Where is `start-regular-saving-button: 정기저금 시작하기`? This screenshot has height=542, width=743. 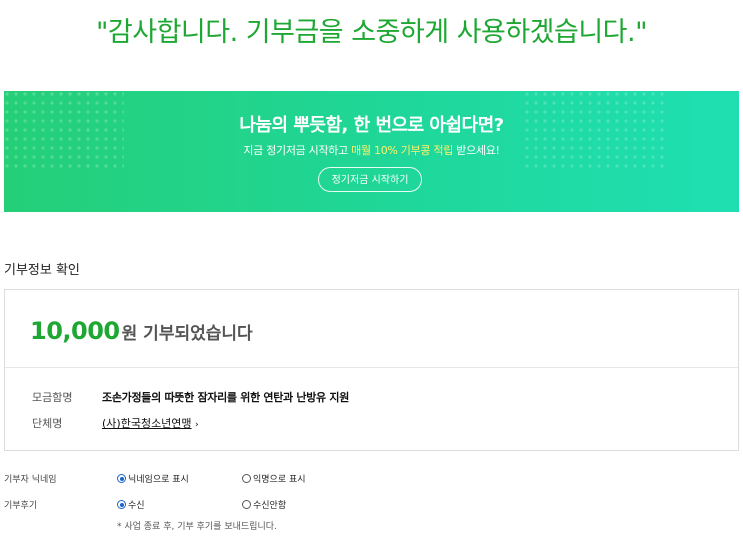 start-regular-saving-button: 정기저금 시작하기 is located at coordinates (370, 179).